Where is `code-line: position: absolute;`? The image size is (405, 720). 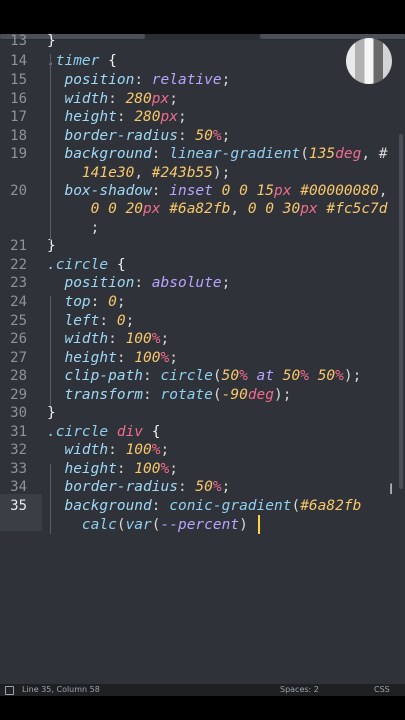
code-line: position: absolute; is located at coordinates (138, 283).